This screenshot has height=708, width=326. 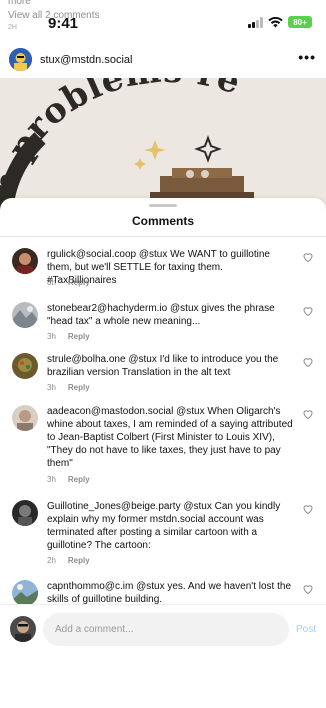 I want to click on sheet-grabber-handle, so click(x=163, y=205).